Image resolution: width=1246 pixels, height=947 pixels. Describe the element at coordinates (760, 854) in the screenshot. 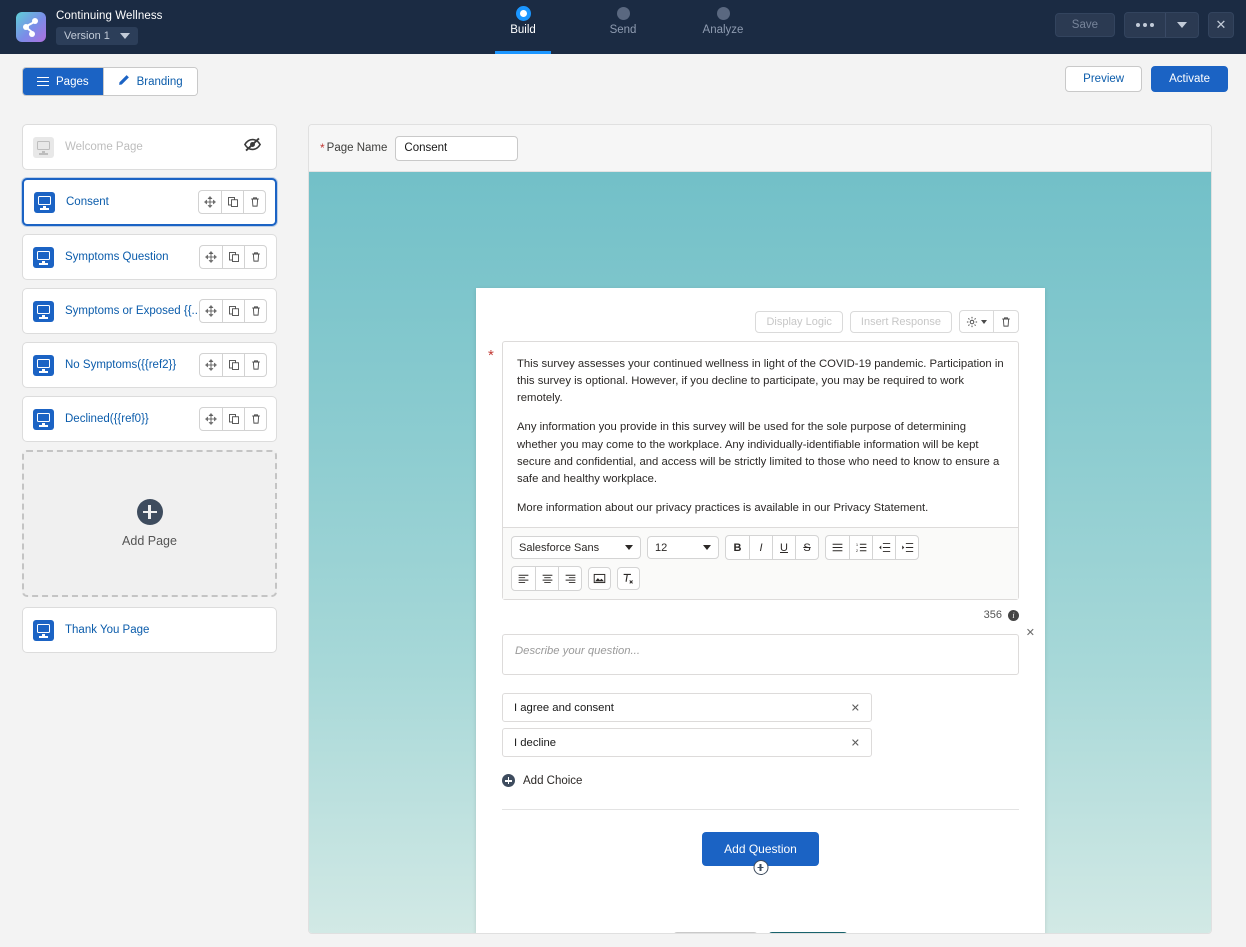

I see `add-question-wrapper: Add Question` at that location.